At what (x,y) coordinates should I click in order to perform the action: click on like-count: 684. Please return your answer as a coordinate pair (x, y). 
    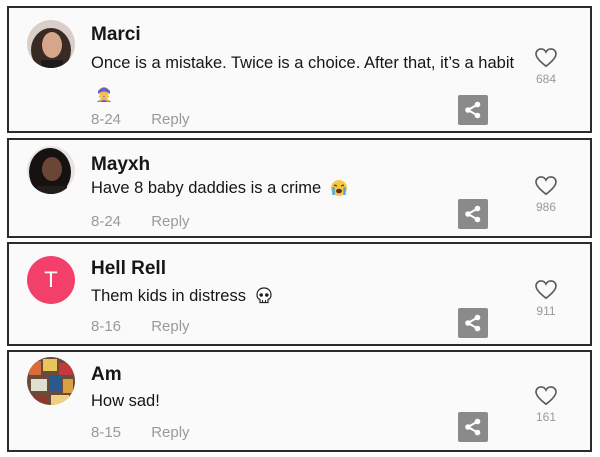
    Looking at the image, I should click on (546, 79).